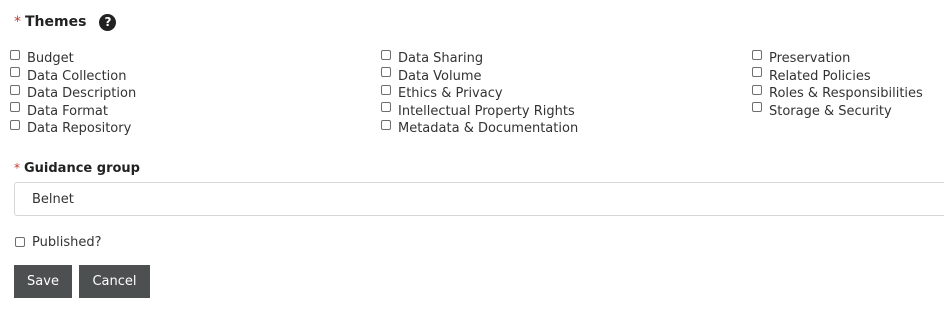 The width and height of the screenshot is (944, 313). What do you see at coordinates (67, 242) in the screenshot?
I see `published-label: Published?` at bounding box center [67, 242].